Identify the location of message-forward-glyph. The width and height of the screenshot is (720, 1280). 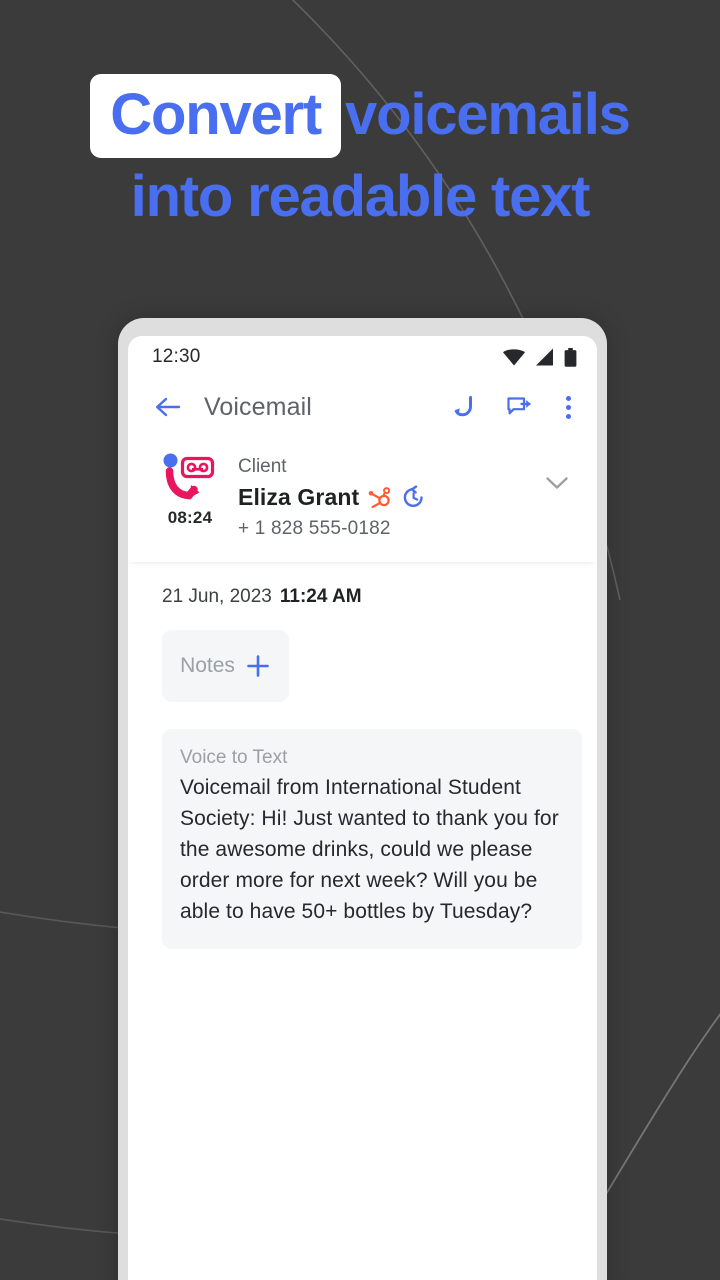
(519, 406).